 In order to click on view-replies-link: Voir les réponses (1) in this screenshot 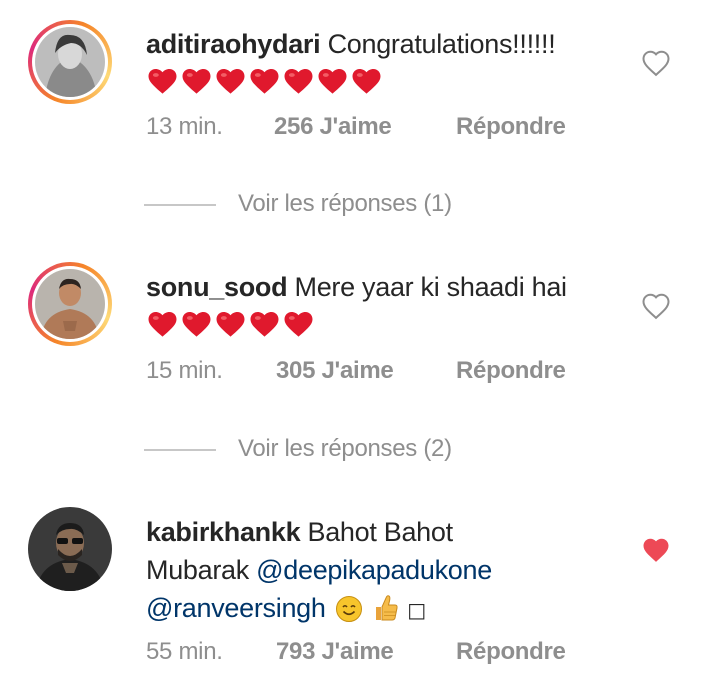, I will do `click(298, 204)`.